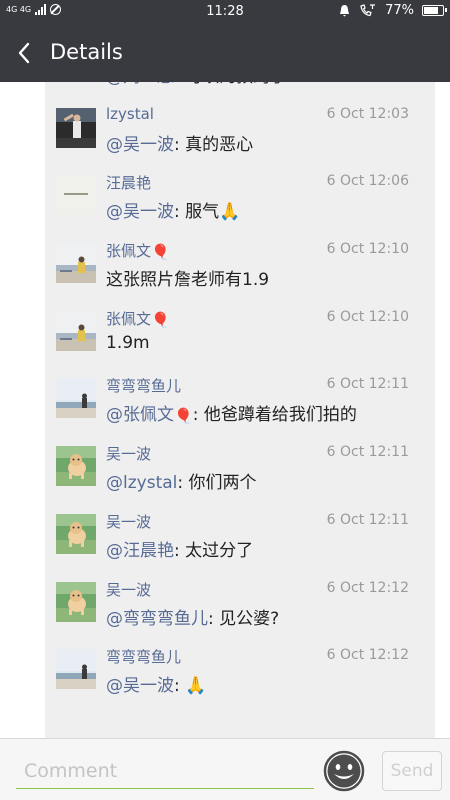  I want to click on alarm-icon, so click(345, 11).